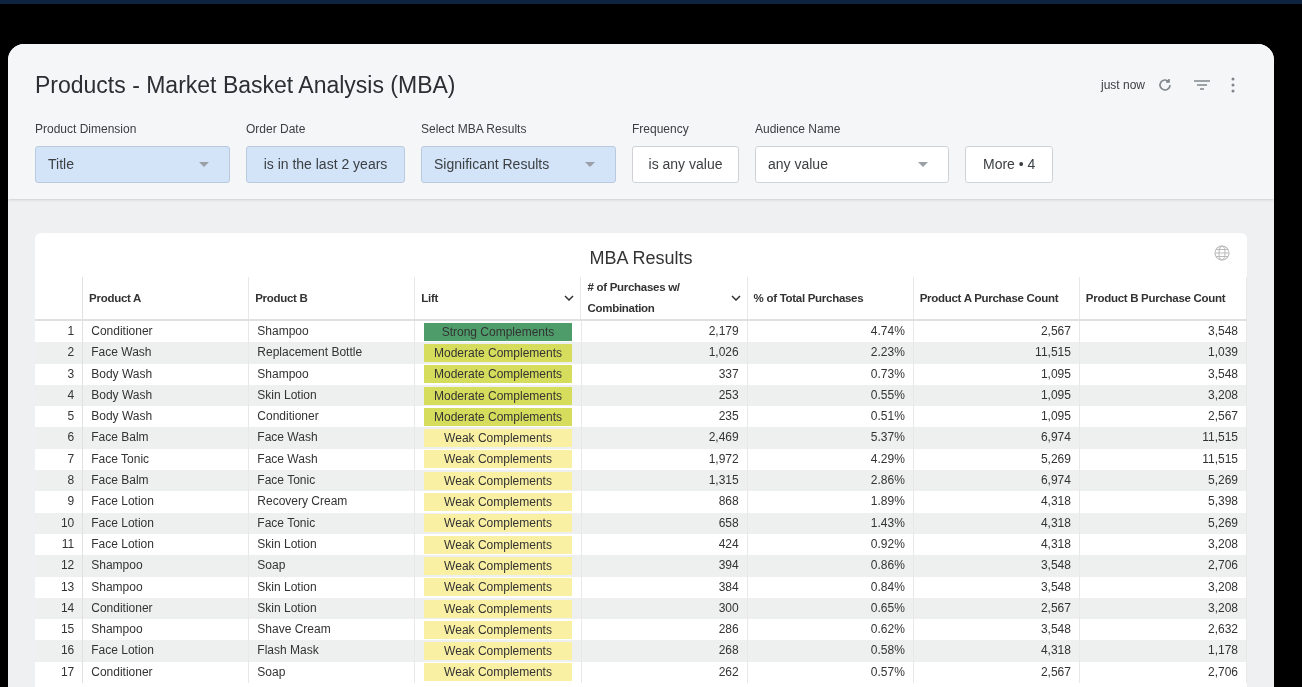 The width and height of the screenshot is (1302, 687). What do you see at coordinates (332, 651) in the screenshot?
I see `table-cell: Flash Mask` at bounding box center [332, 651].